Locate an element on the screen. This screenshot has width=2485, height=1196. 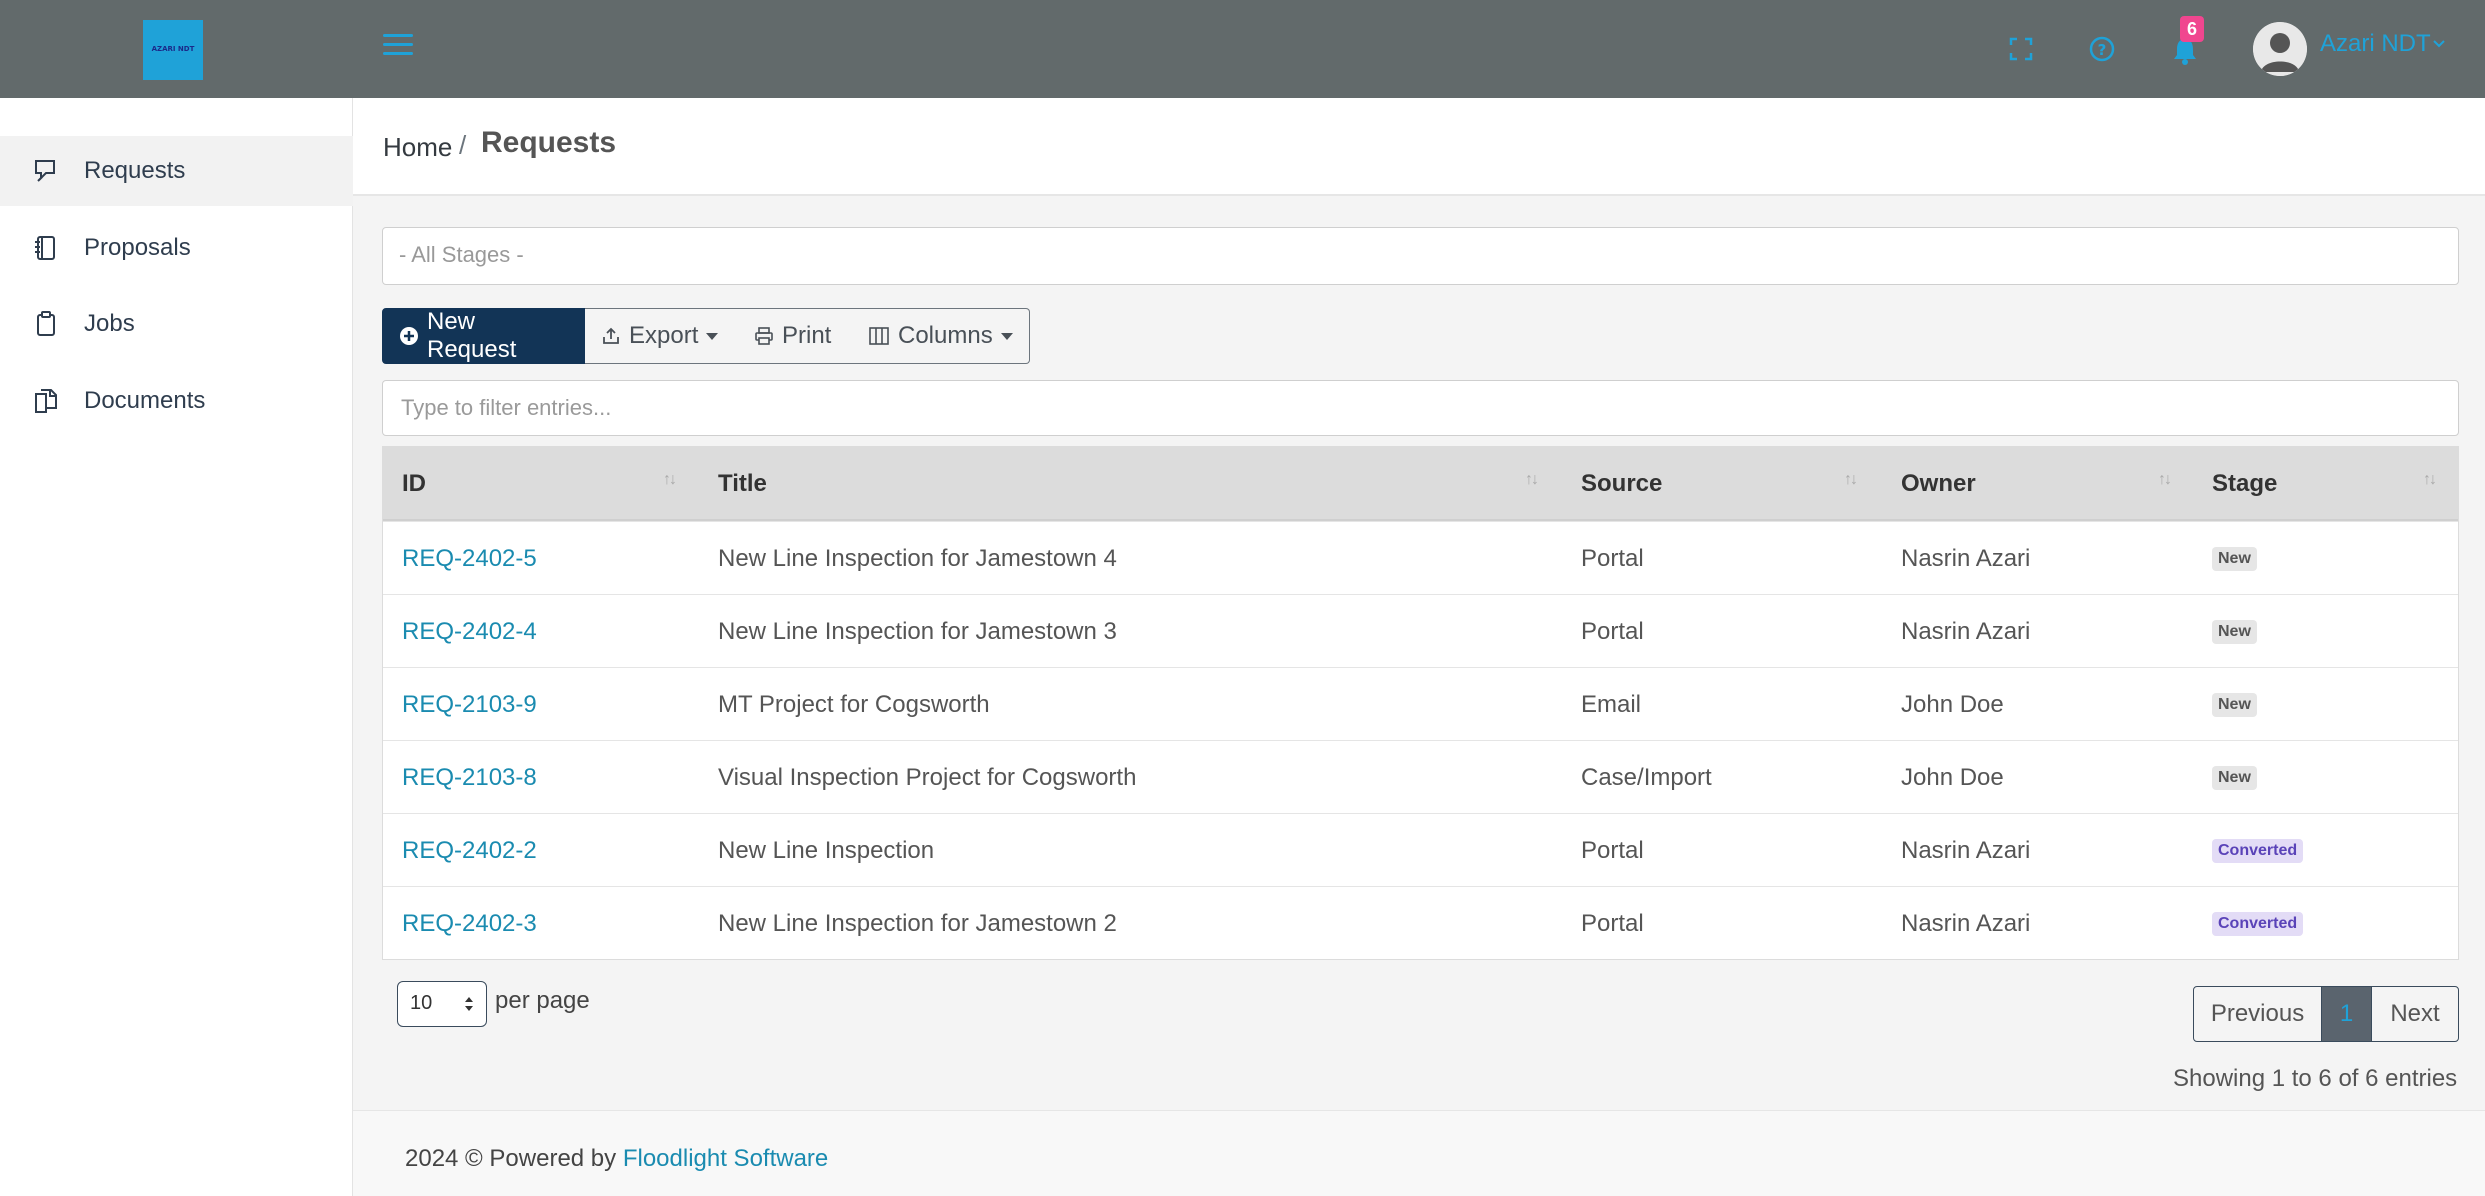
sidebar-item-proposals: Proposals is located at coordinates (176, 248).